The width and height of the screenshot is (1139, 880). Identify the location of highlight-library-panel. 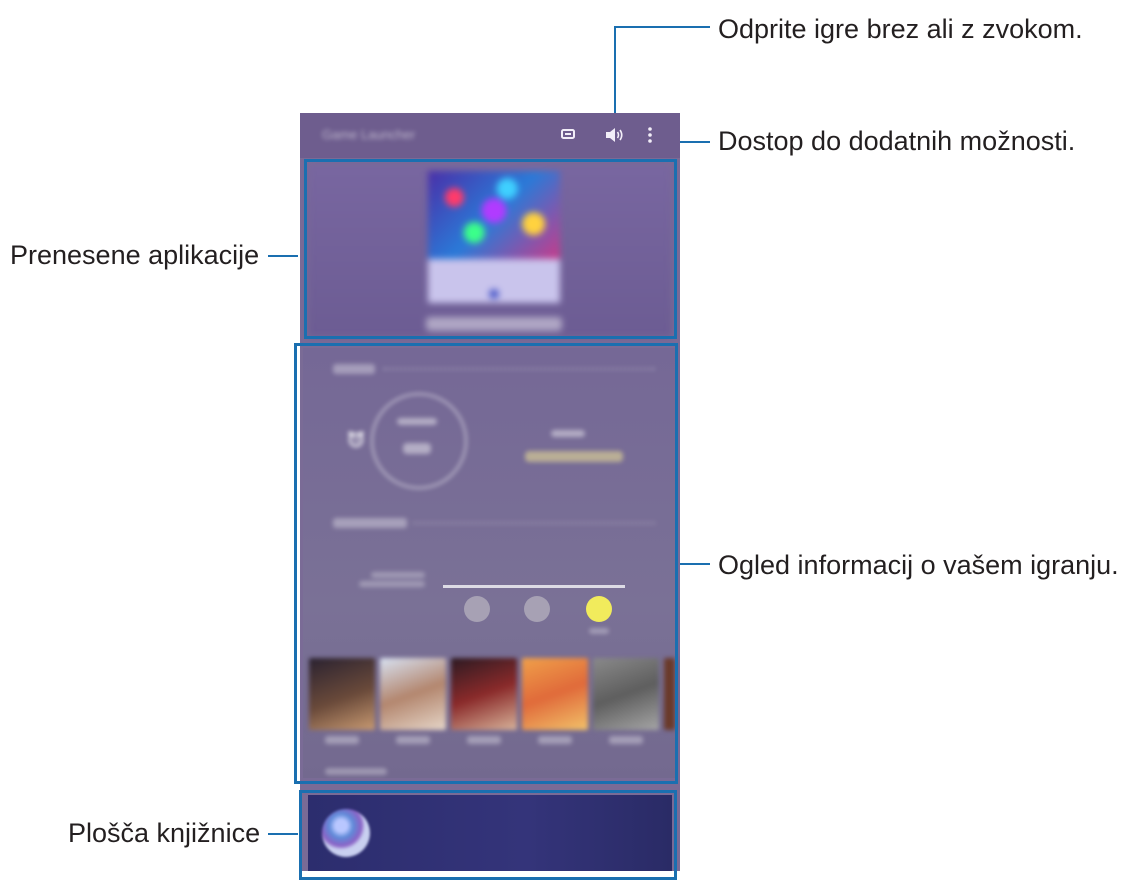
(488, 835).